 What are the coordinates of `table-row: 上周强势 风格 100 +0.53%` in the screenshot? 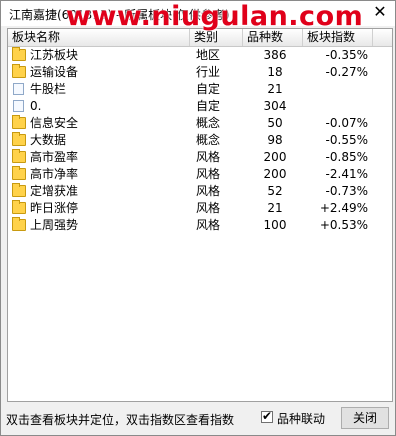 It's located at (200, 225).